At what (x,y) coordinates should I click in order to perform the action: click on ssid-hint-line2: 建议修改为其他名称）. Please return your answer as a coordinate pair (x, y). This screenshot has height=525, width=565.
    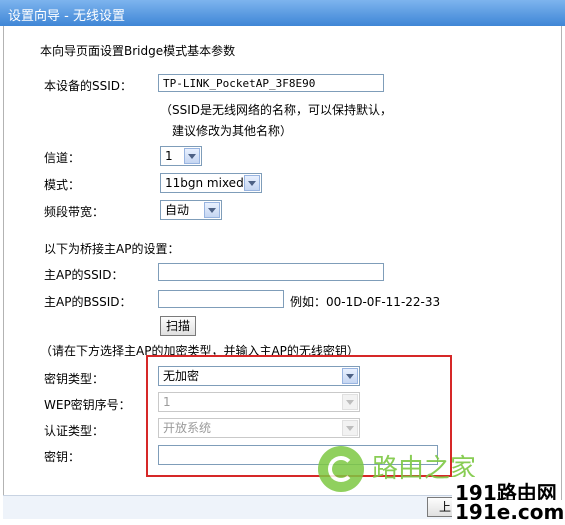
    Looking at the image, I should click on (232, 131).